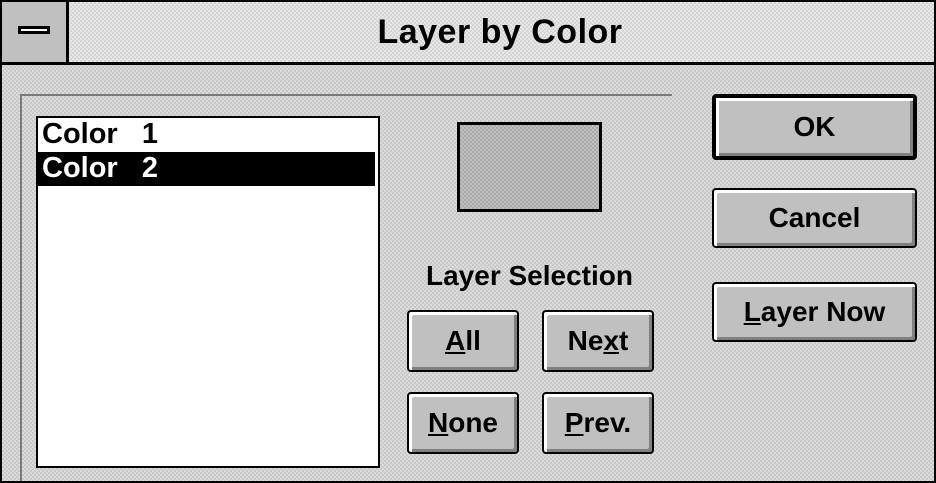  I want to click on next-button: Next, so click(598, 341).